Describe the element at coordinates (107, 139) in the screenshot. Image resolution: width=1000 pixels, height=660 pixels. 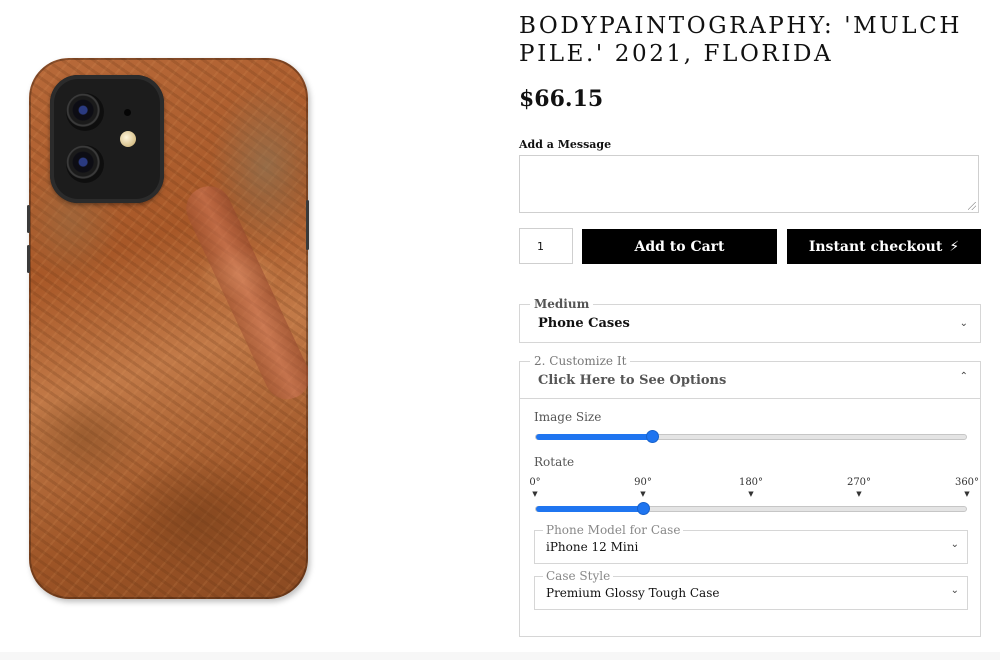
I see `camera-module` at that location.